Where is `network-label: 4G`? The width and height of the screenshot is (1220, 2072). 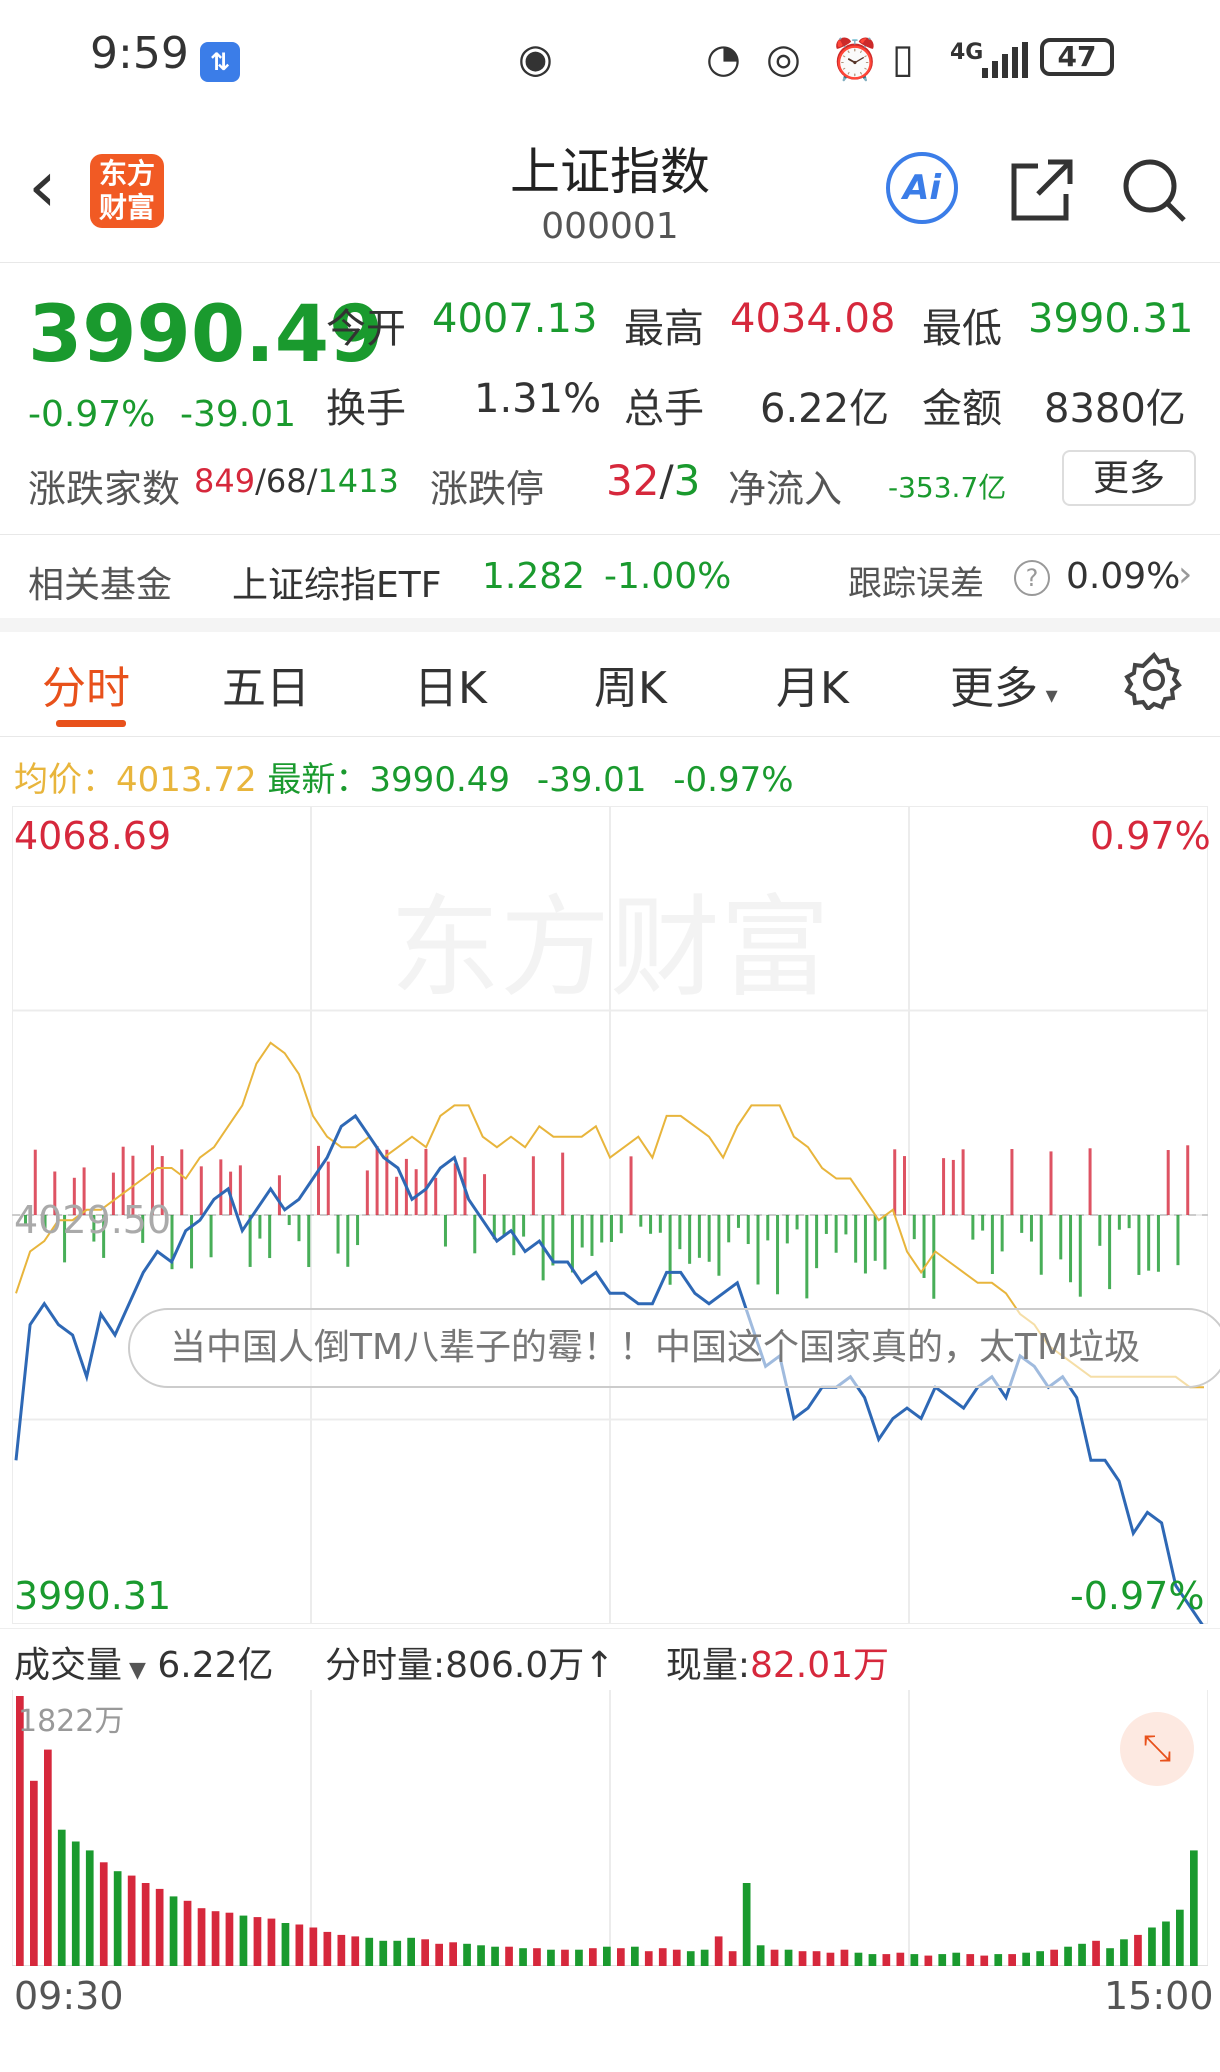 network-label: 4G is located at coordinates (967, 52).